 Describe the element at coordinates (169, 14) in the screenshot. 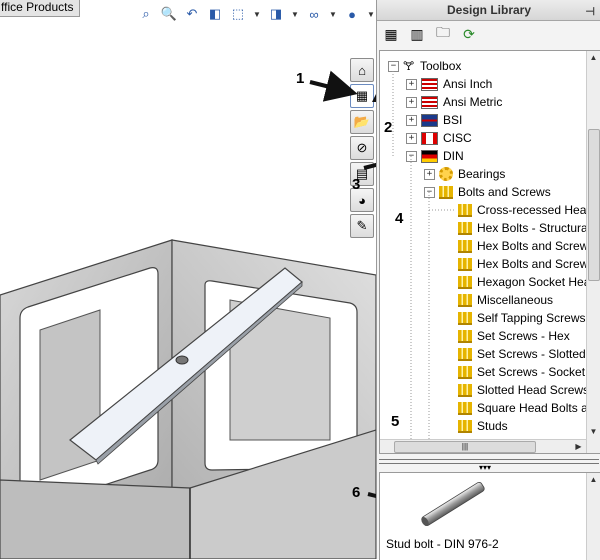

I see `zoom-area-icon: 🔍` at that location.